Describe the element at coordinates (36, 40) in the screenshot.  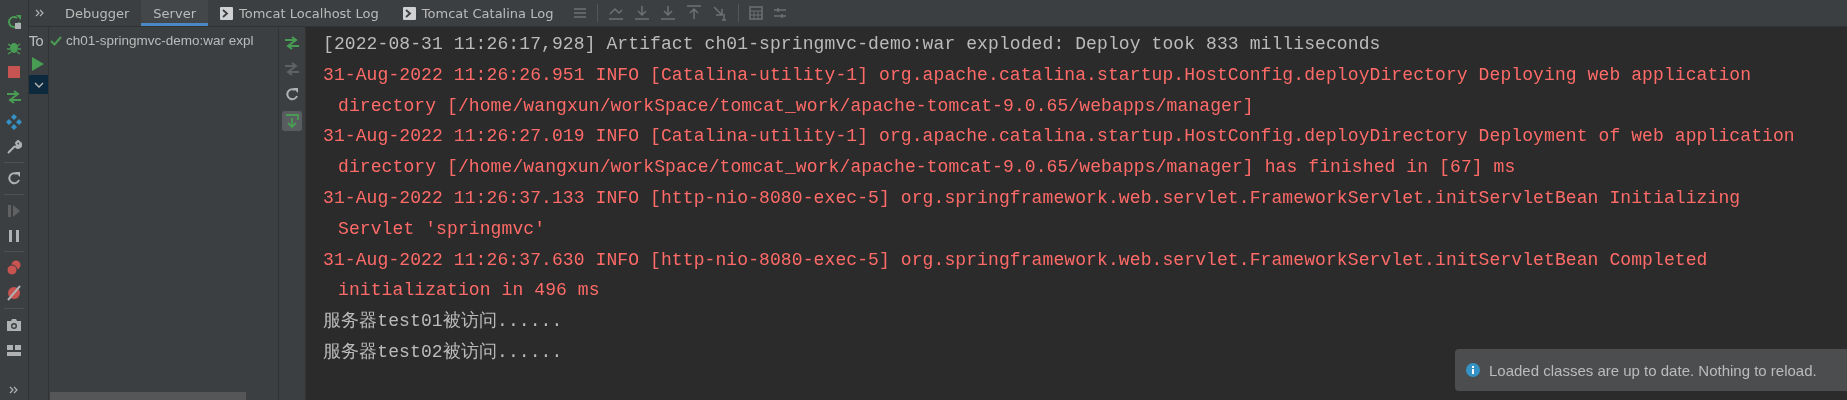
I see `panel-tab: To` at that location.